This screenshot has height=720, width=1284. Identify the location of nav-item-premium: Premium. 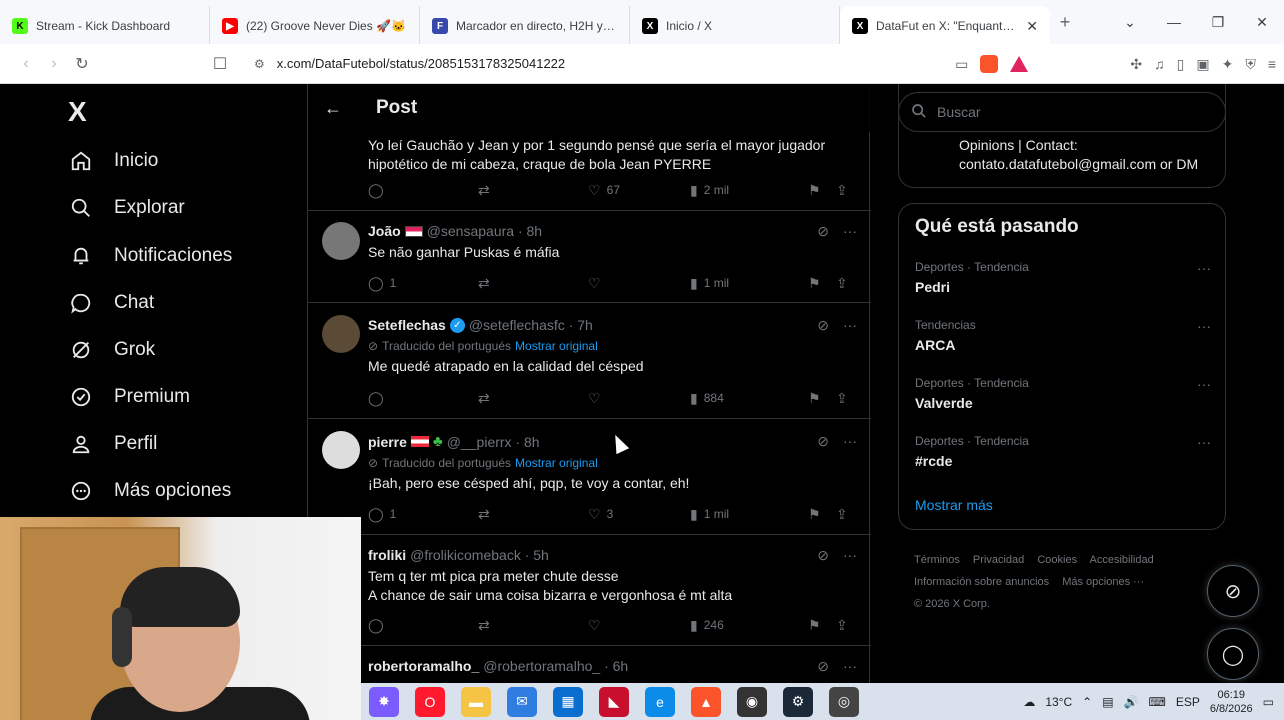
(125, 397).